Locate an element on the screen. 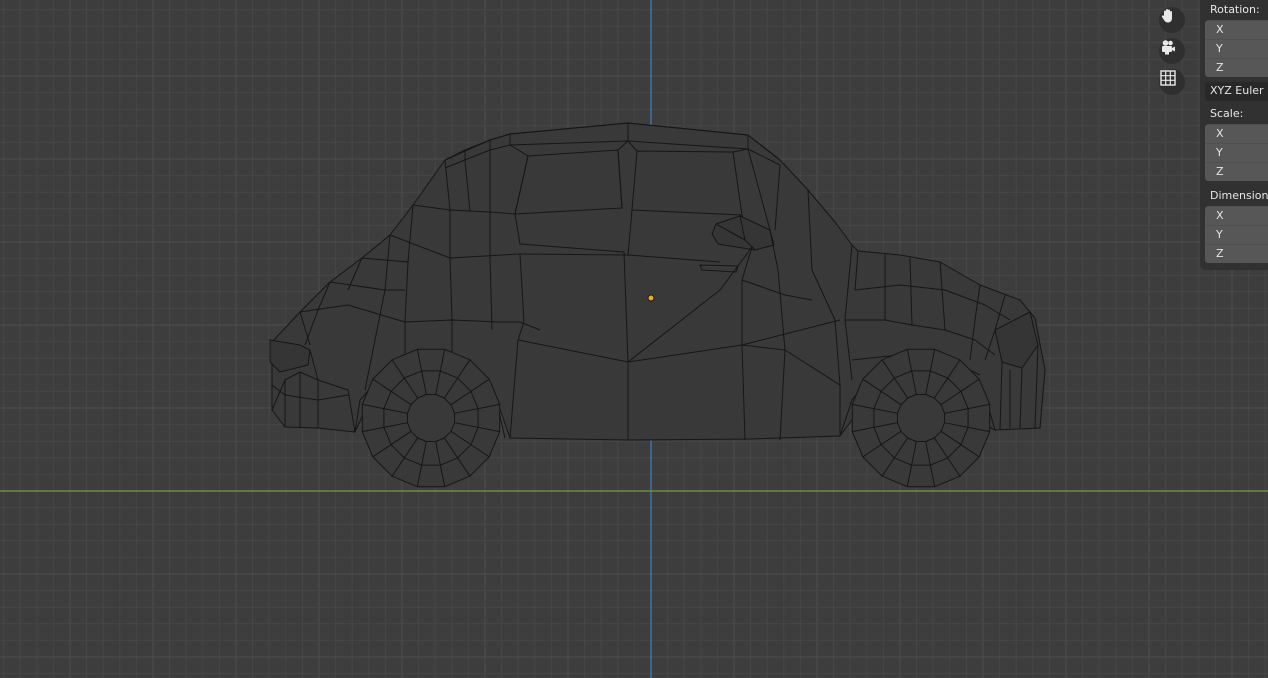  rotation-z-label: Z is located at coordinates (1220, 67).